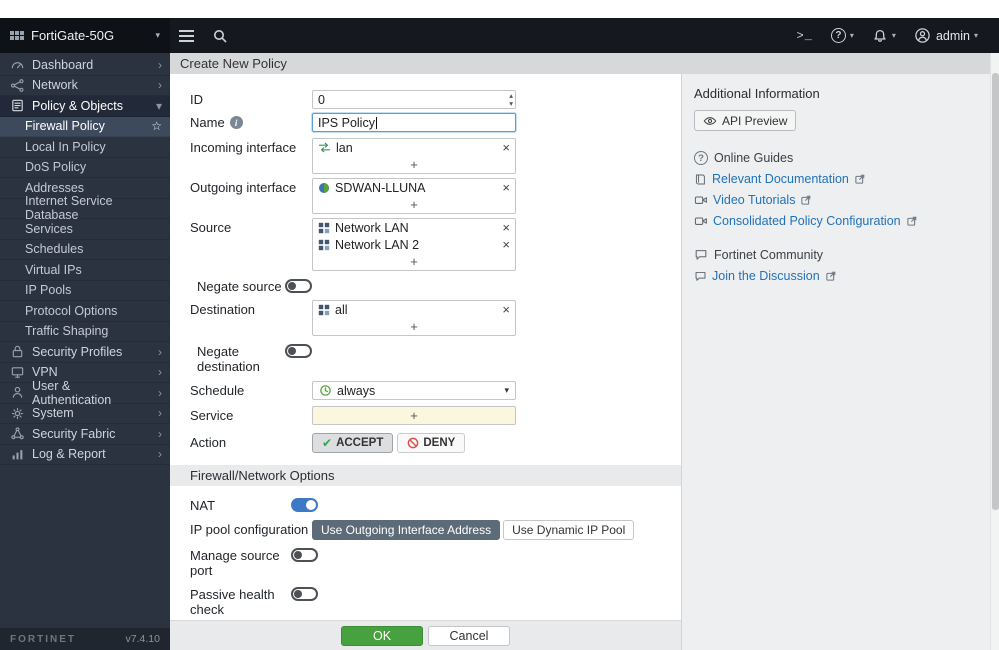  Describe the element at coordinates (884, 35) in the screenshot. I see `notifications-button: ▾` at that location.